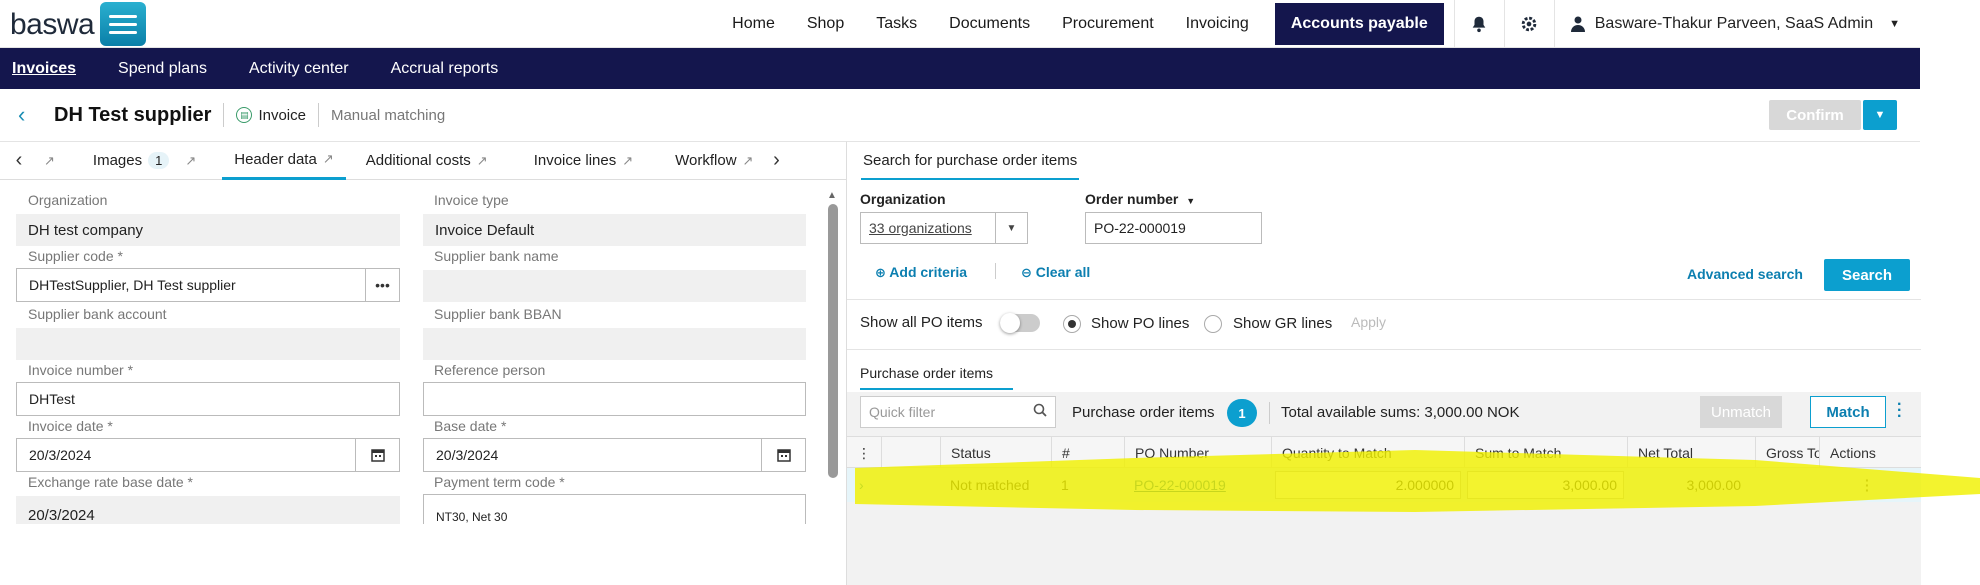 The width and height of the screenshot is (1980, 585). I want to click on chevron-right-icon: ›, so click(776, 160).